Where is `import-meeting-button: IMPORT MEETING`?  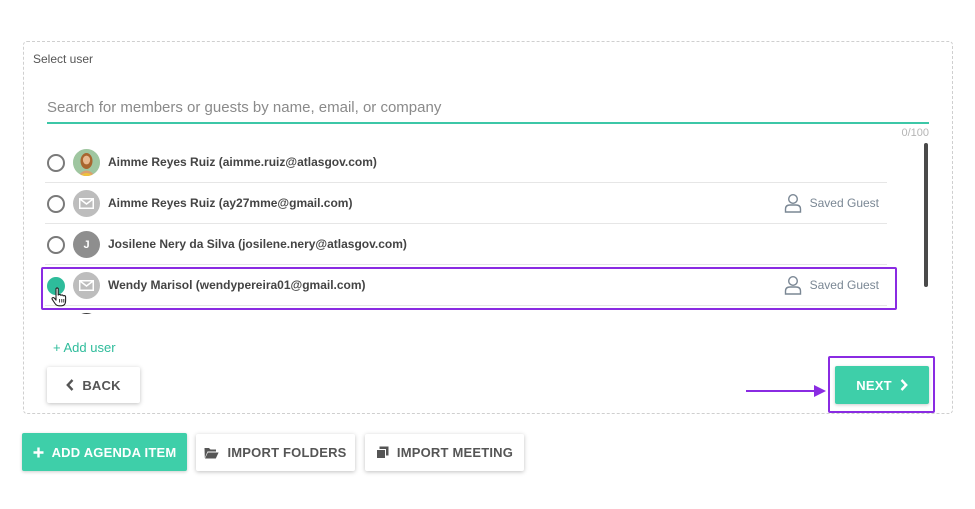 import-meeting-button: IMPORT MEETING is located at coordinates (444, 452).